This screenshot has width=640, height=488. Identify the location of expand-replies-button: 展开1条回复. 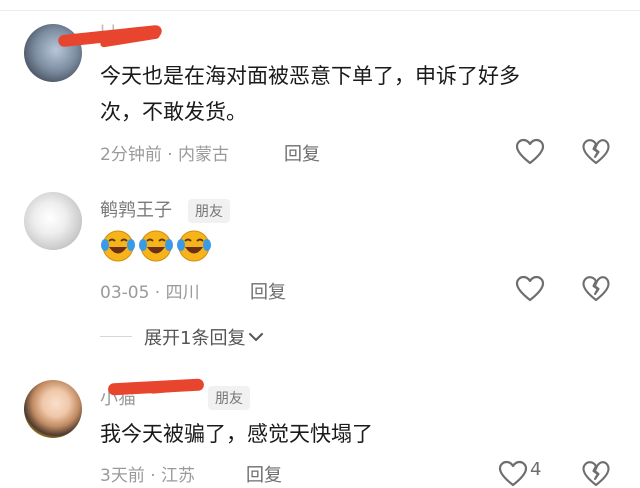
(204, 337).